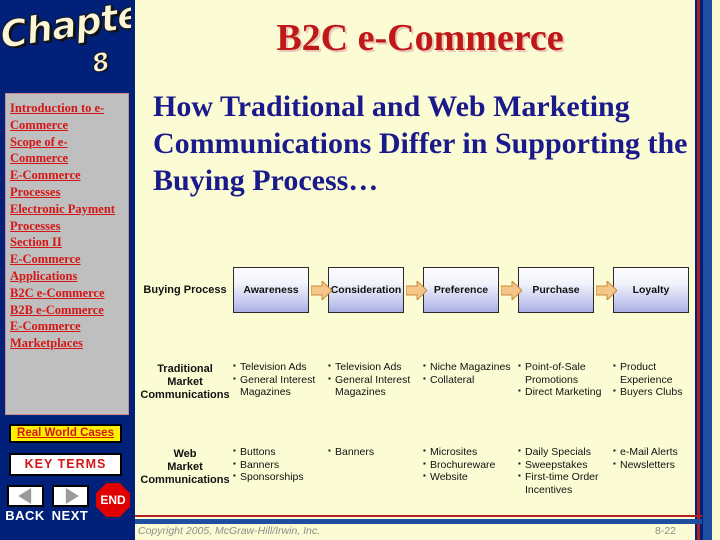 The width and height of the screenshot is (720, 540). What do you see at coordinates (418, 521) in the screenshot?
I see `footer-blue-rule` at bounding box center [418, 521].